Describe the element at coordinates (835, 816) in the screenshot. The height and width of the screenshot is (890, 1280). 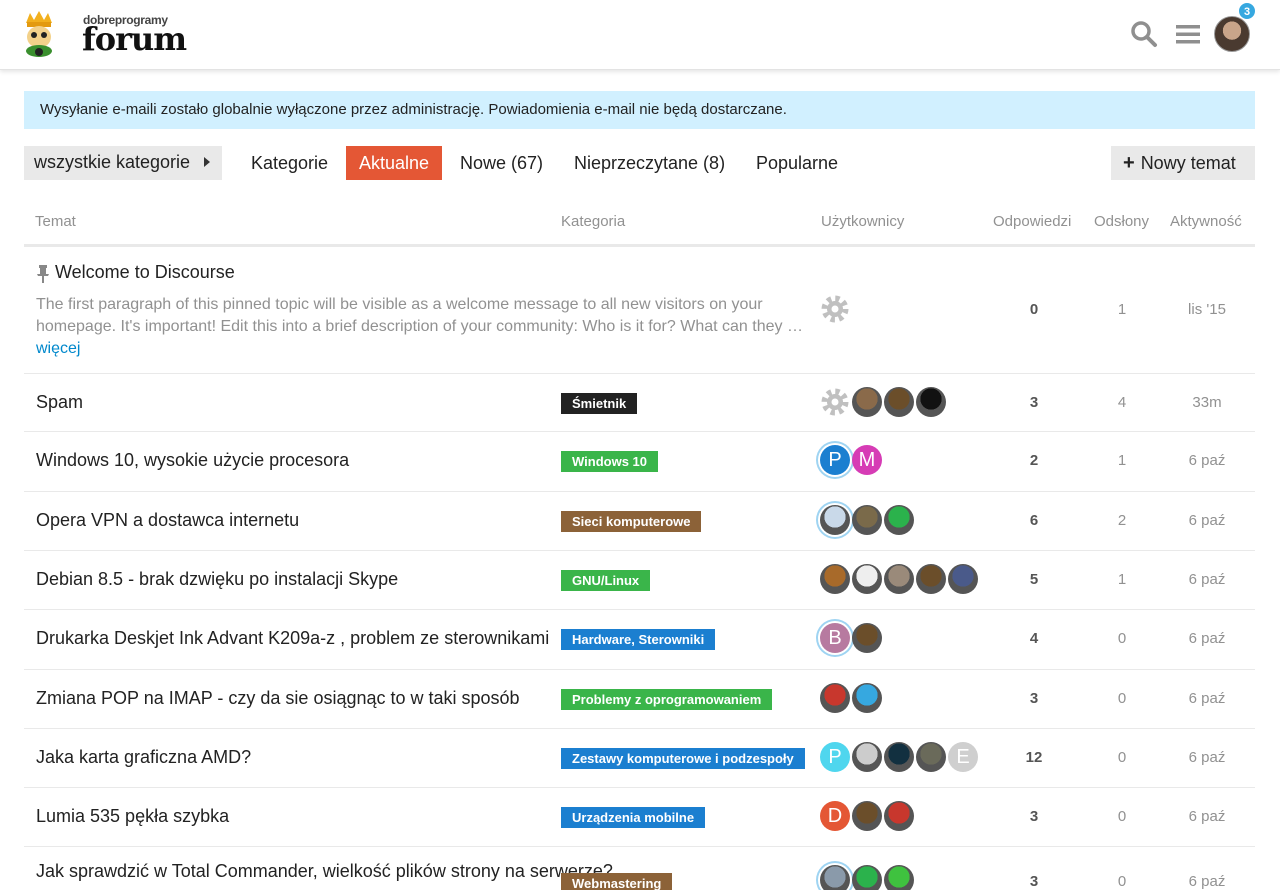
I see `poster-avatar: D` at that location.